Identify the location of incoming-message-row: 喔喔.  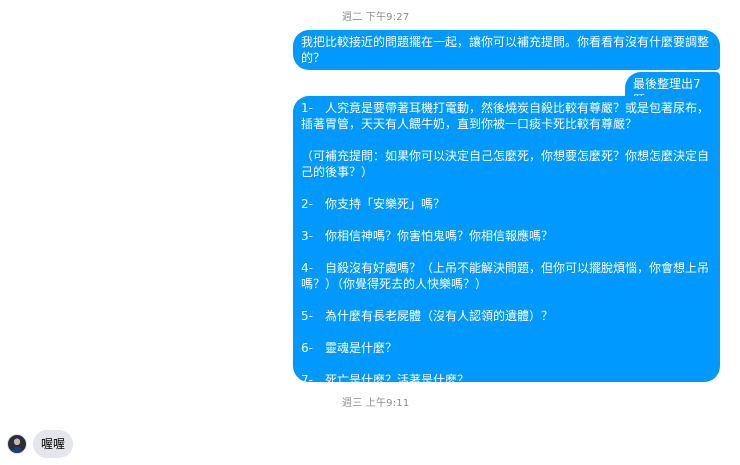
(40, 444).